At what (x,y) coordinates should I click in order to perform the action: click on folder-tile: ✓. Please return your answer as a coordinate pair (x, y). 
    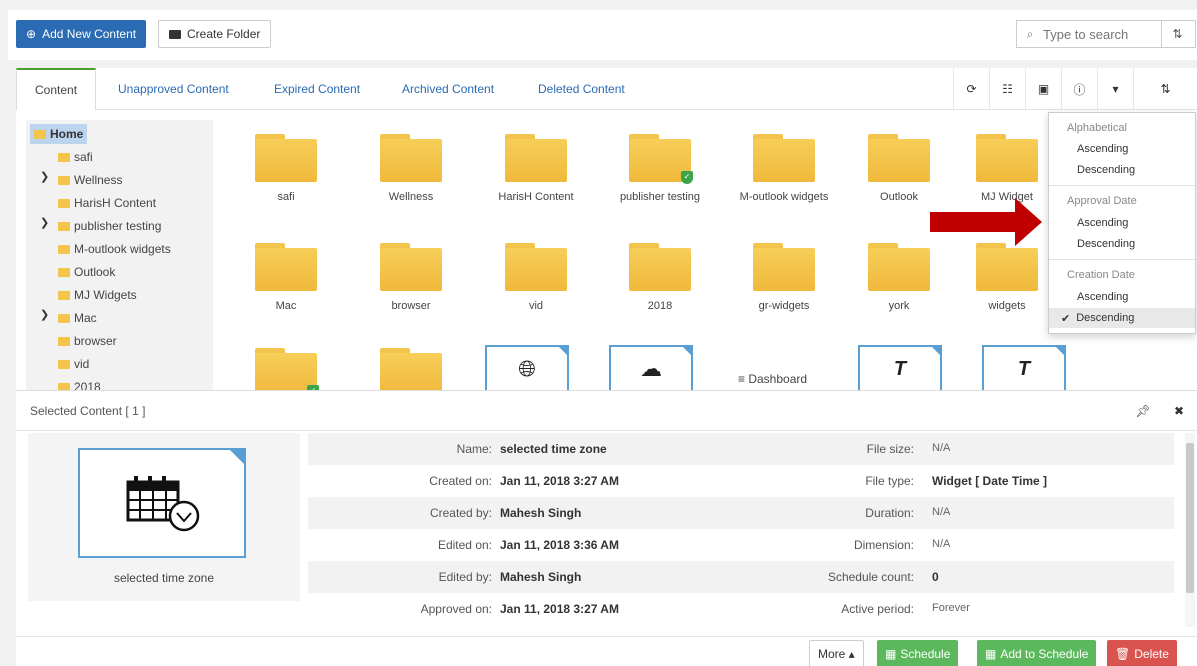
    Looking at the image, I should click on (286, 373).